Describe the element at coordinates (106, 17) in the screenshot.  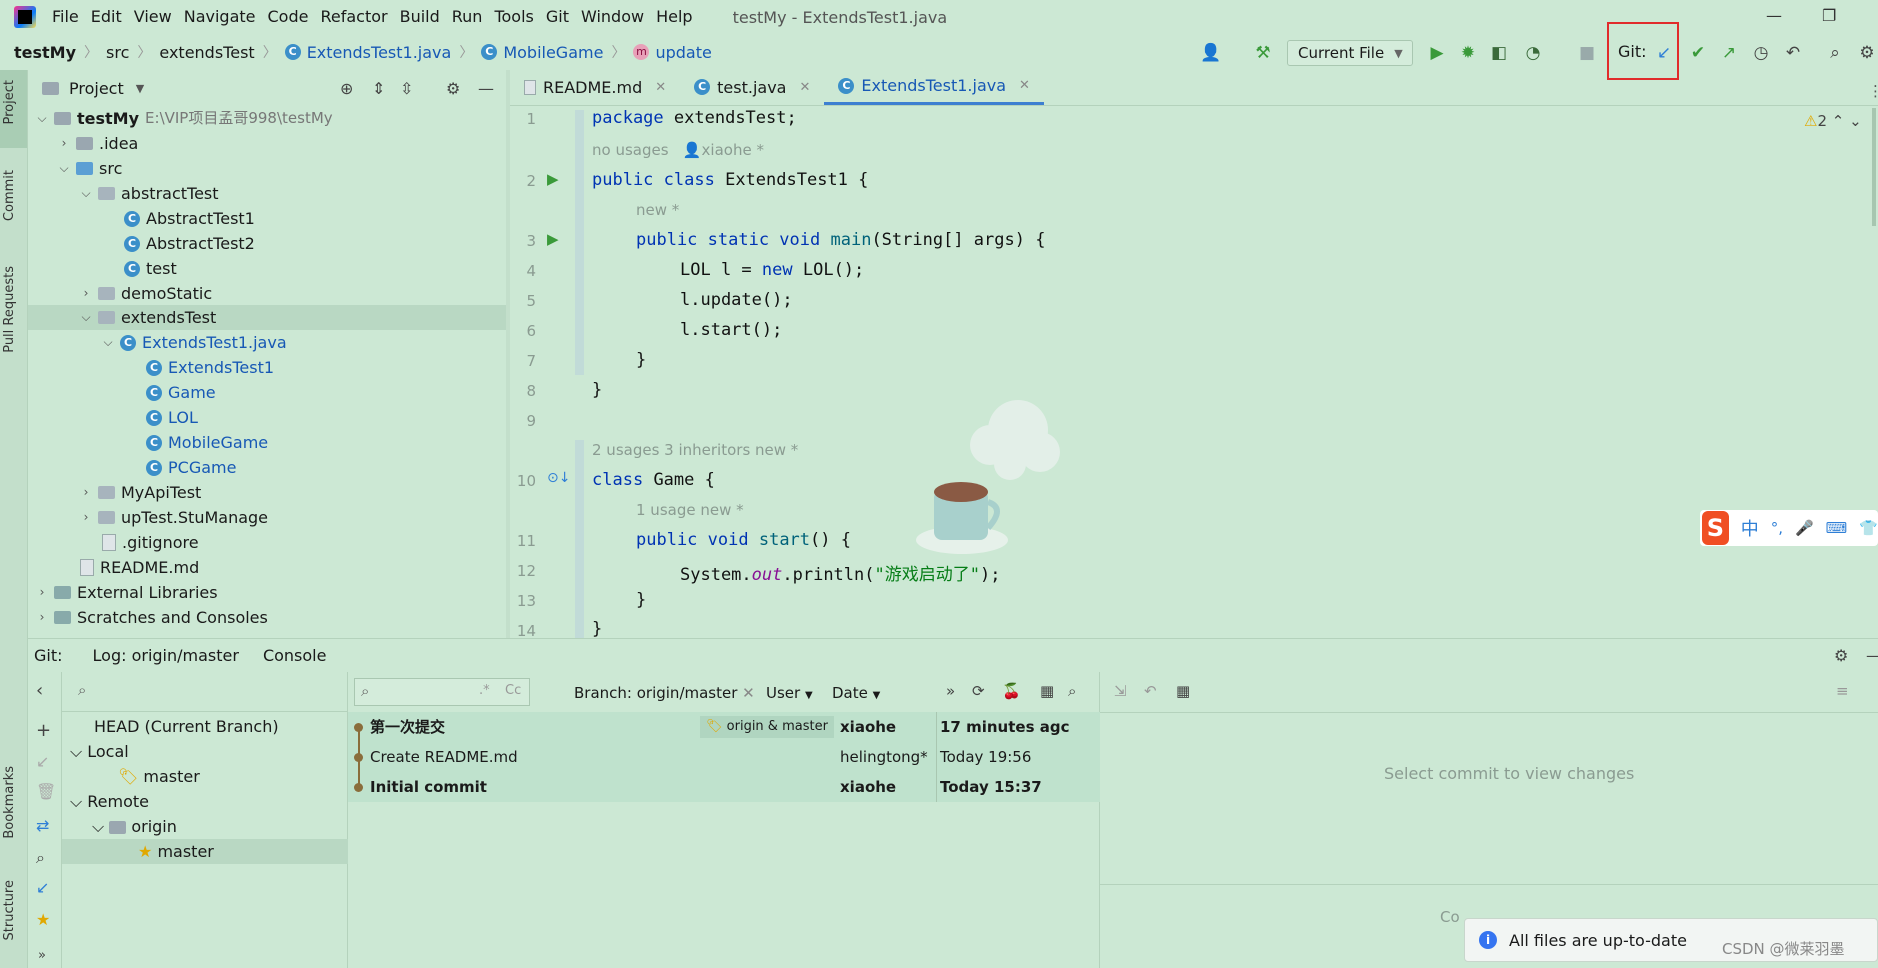
I see `menu-edit: Edit` at that location.